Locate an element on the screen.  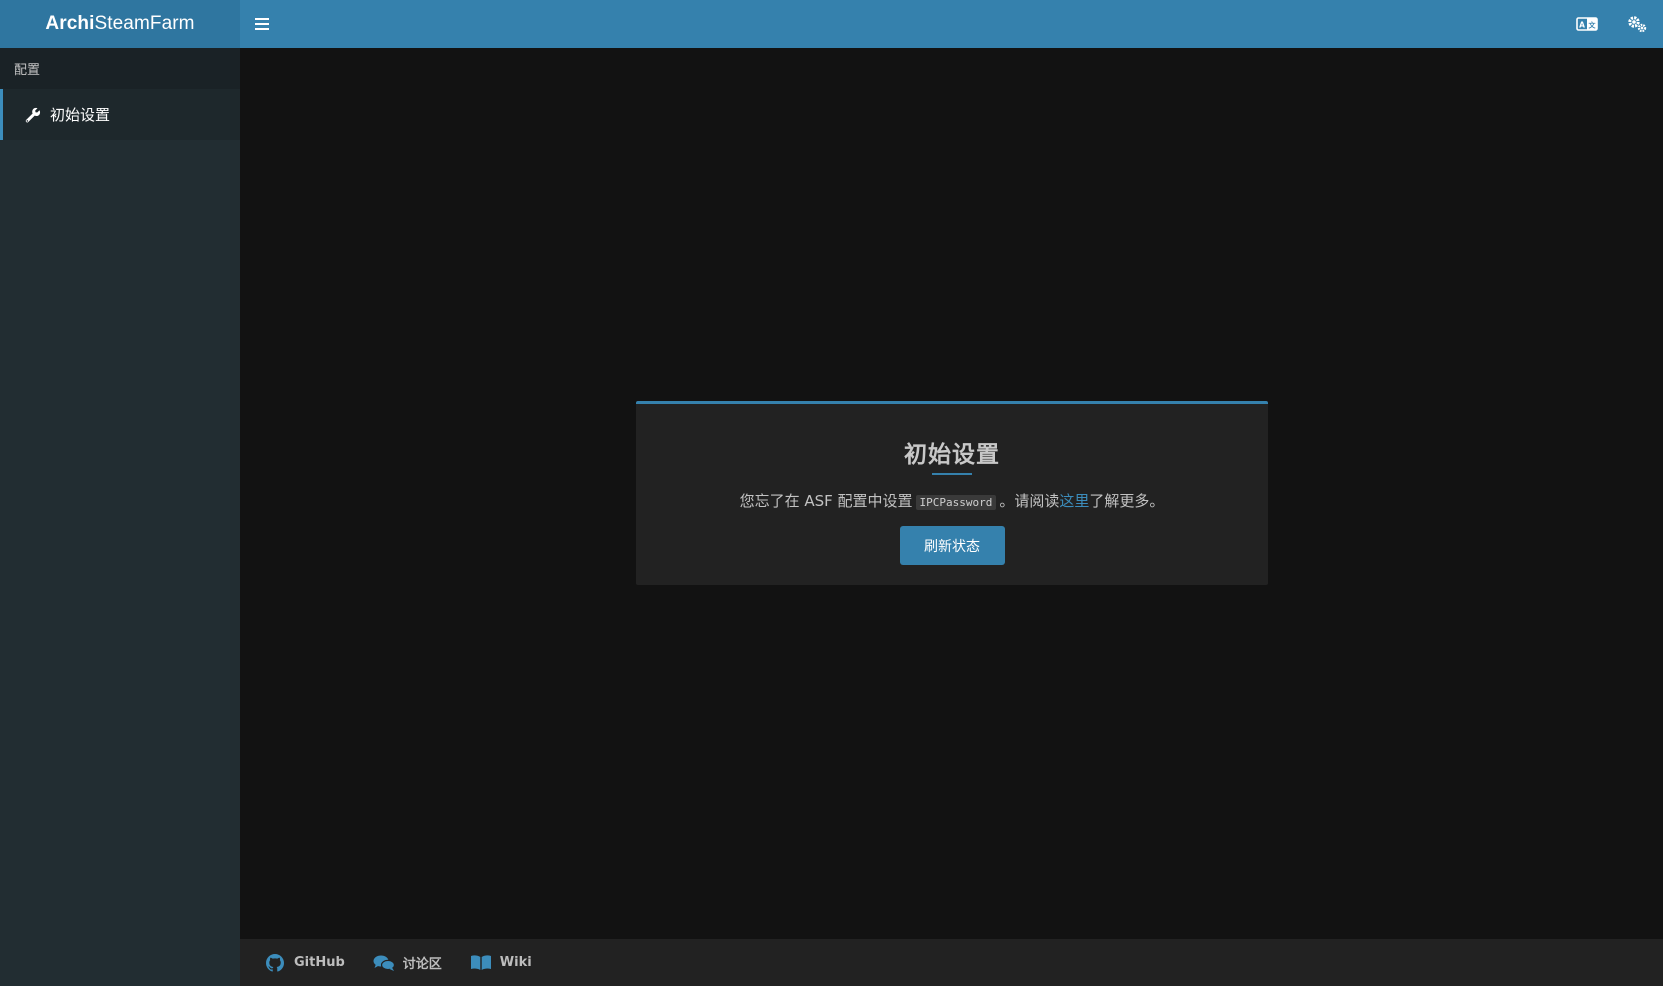
sidebar: 配置 初始设置 is located at coordinates (120, 517).